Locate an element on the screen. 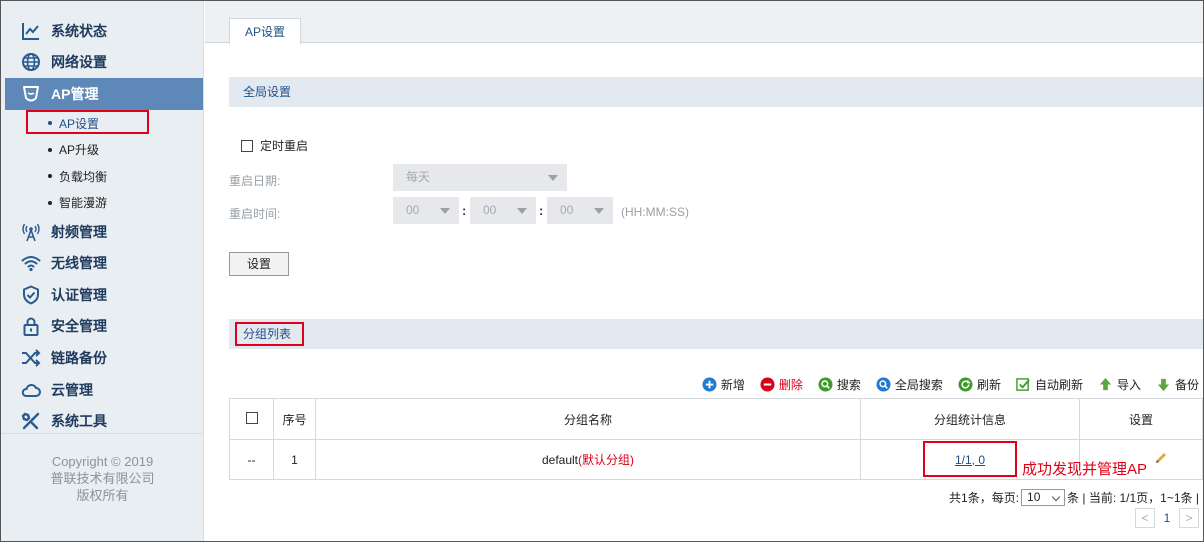  reboot-date-value: 每天 is located at coordinates (418, 177).